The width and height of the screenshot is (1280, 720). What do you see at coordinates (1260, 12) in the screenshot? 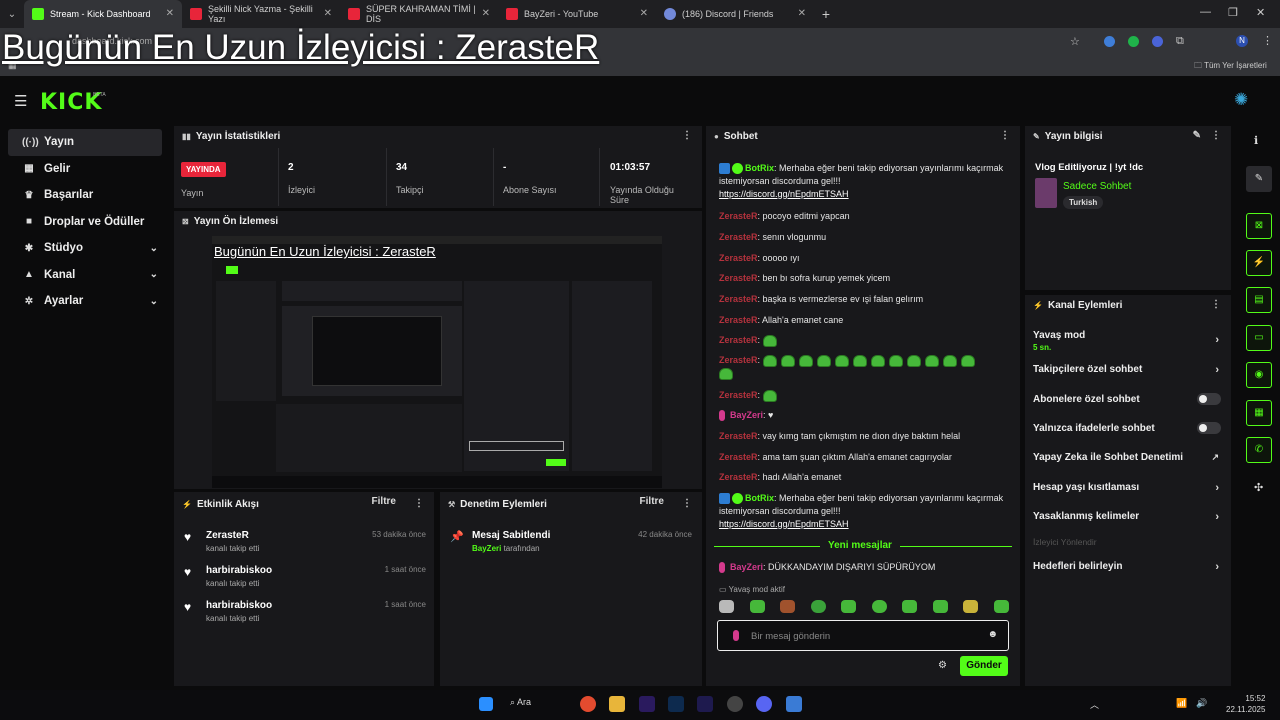
I see `window-close-icon: ✕` at bounding box center [1260, 12].